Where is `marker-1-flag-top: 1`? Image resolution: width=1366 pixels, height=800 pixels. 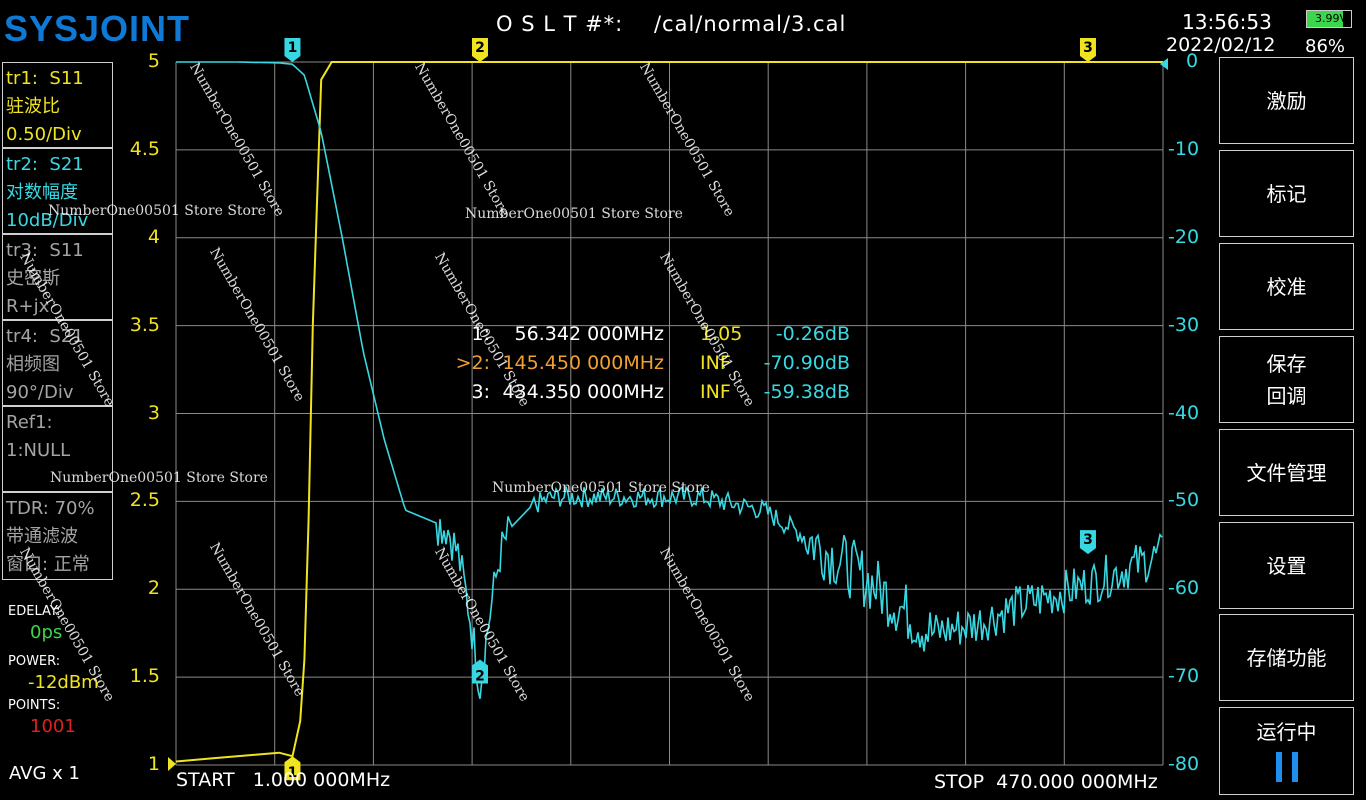 marker-1-flag-top: 1 is located at coordinates (292, 50).